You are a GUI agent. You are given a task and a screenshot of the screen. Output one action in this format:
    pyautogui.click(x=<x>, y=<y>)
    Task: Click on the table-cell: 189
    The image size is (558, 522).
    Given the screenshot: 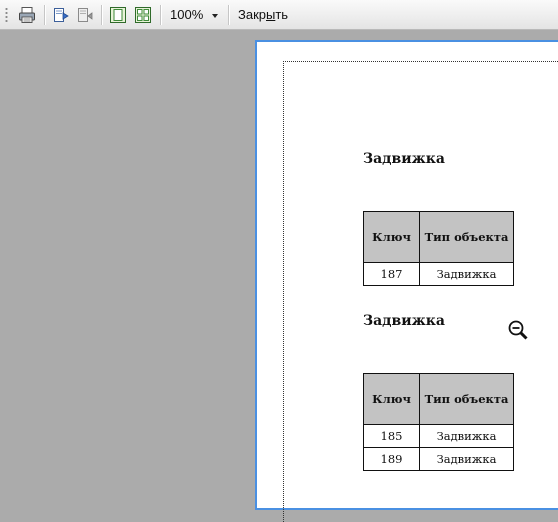 What is the action you would take?
    pyautogui.click(x=391, y=459)
    